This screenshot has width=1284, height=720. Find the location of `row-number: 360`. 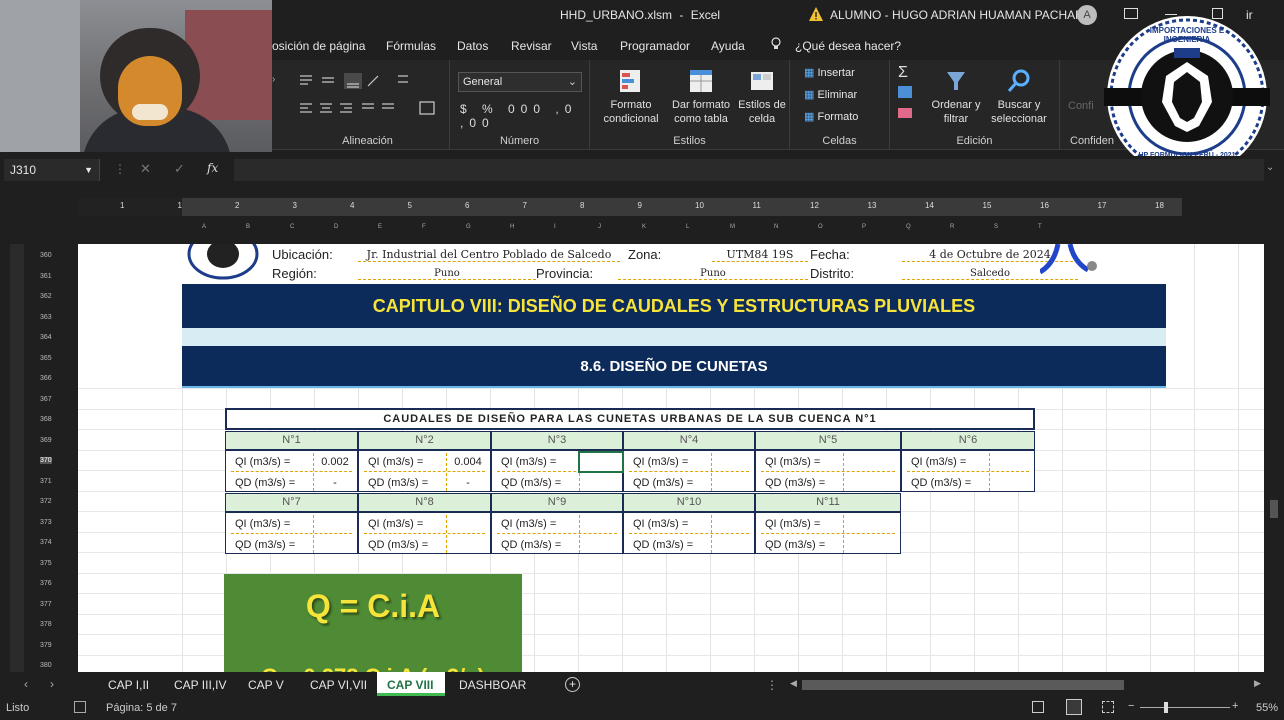

row-number: 360 is located at coordinates (46, 255).